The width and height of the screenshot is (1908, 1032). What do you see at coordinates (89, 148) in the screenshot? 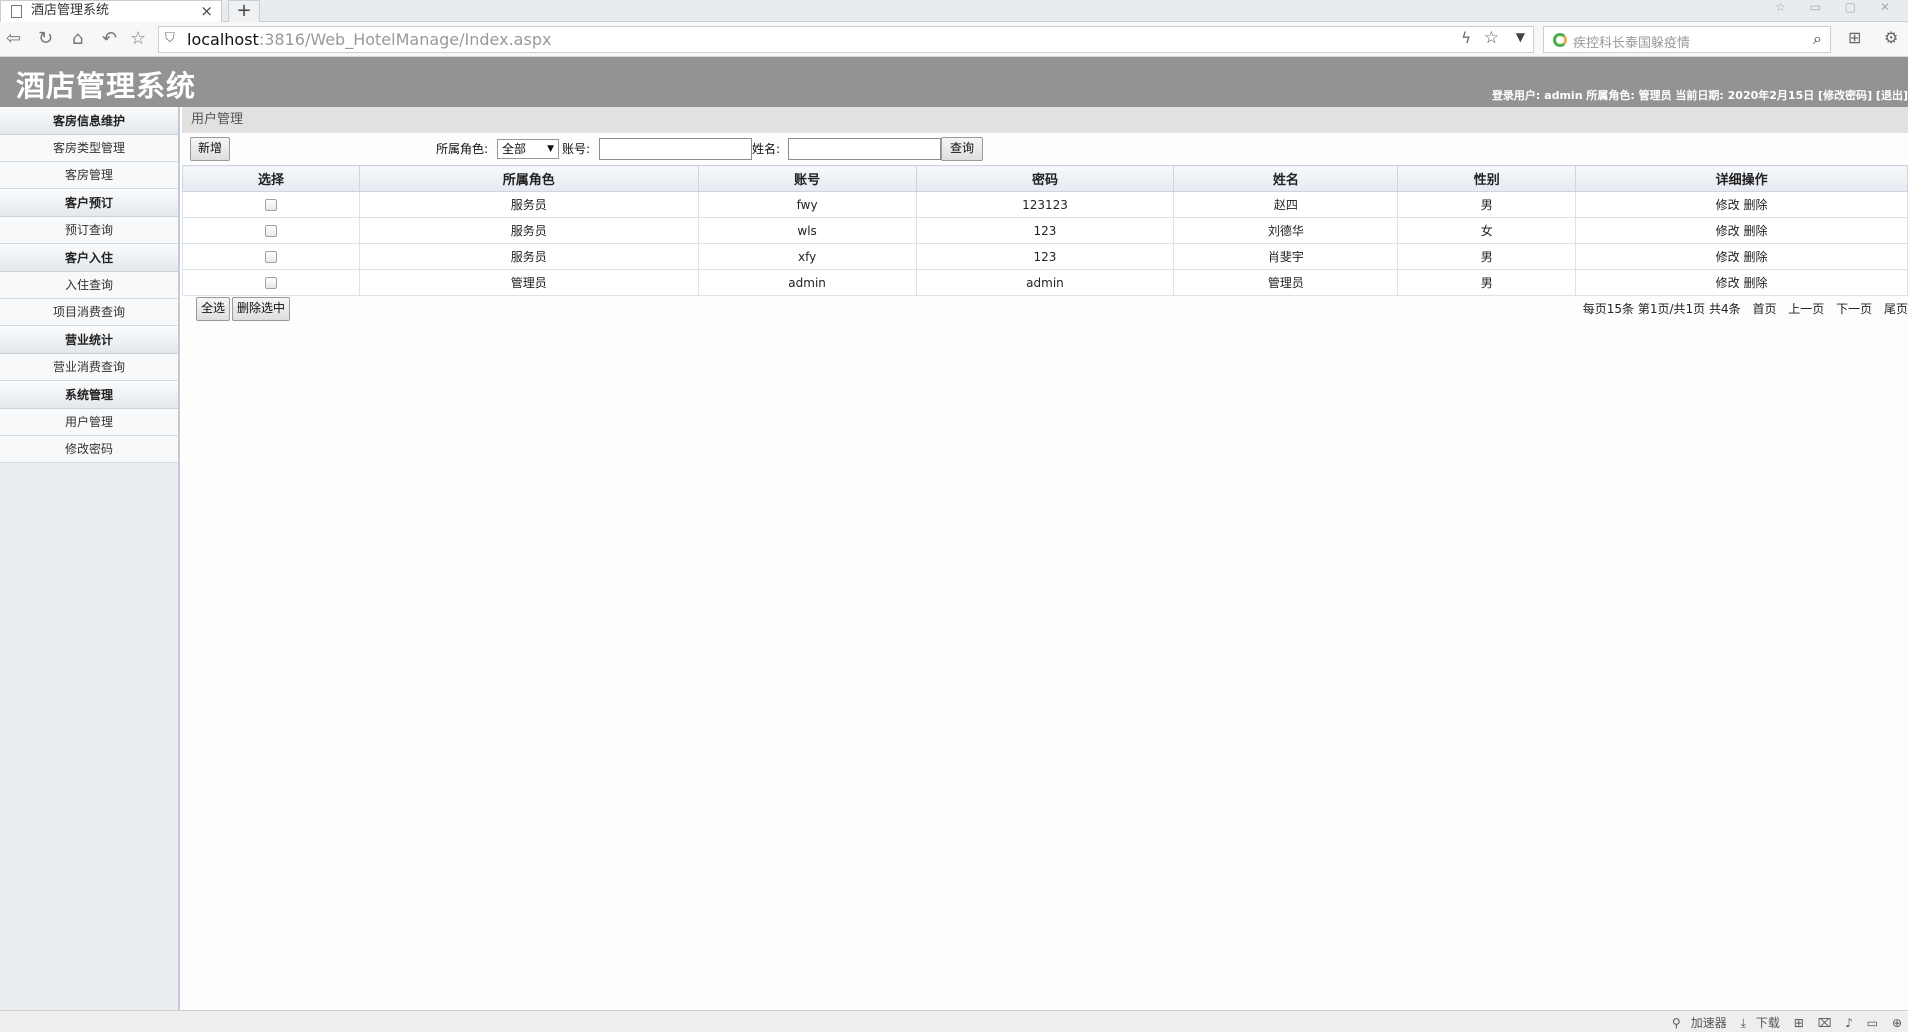
I see `sidebar-item-room-type: 客房类型管理` at bounding box center [89, 148].